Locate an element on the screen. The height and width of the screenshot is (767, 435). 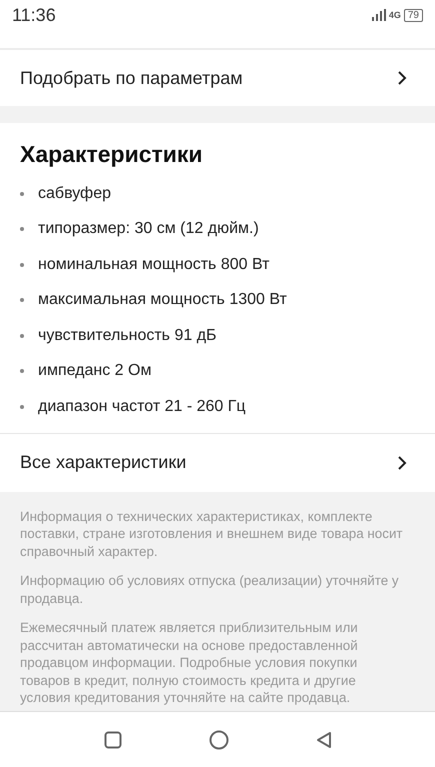
specs-title: Характеристики is located at coordinates (112, 154).